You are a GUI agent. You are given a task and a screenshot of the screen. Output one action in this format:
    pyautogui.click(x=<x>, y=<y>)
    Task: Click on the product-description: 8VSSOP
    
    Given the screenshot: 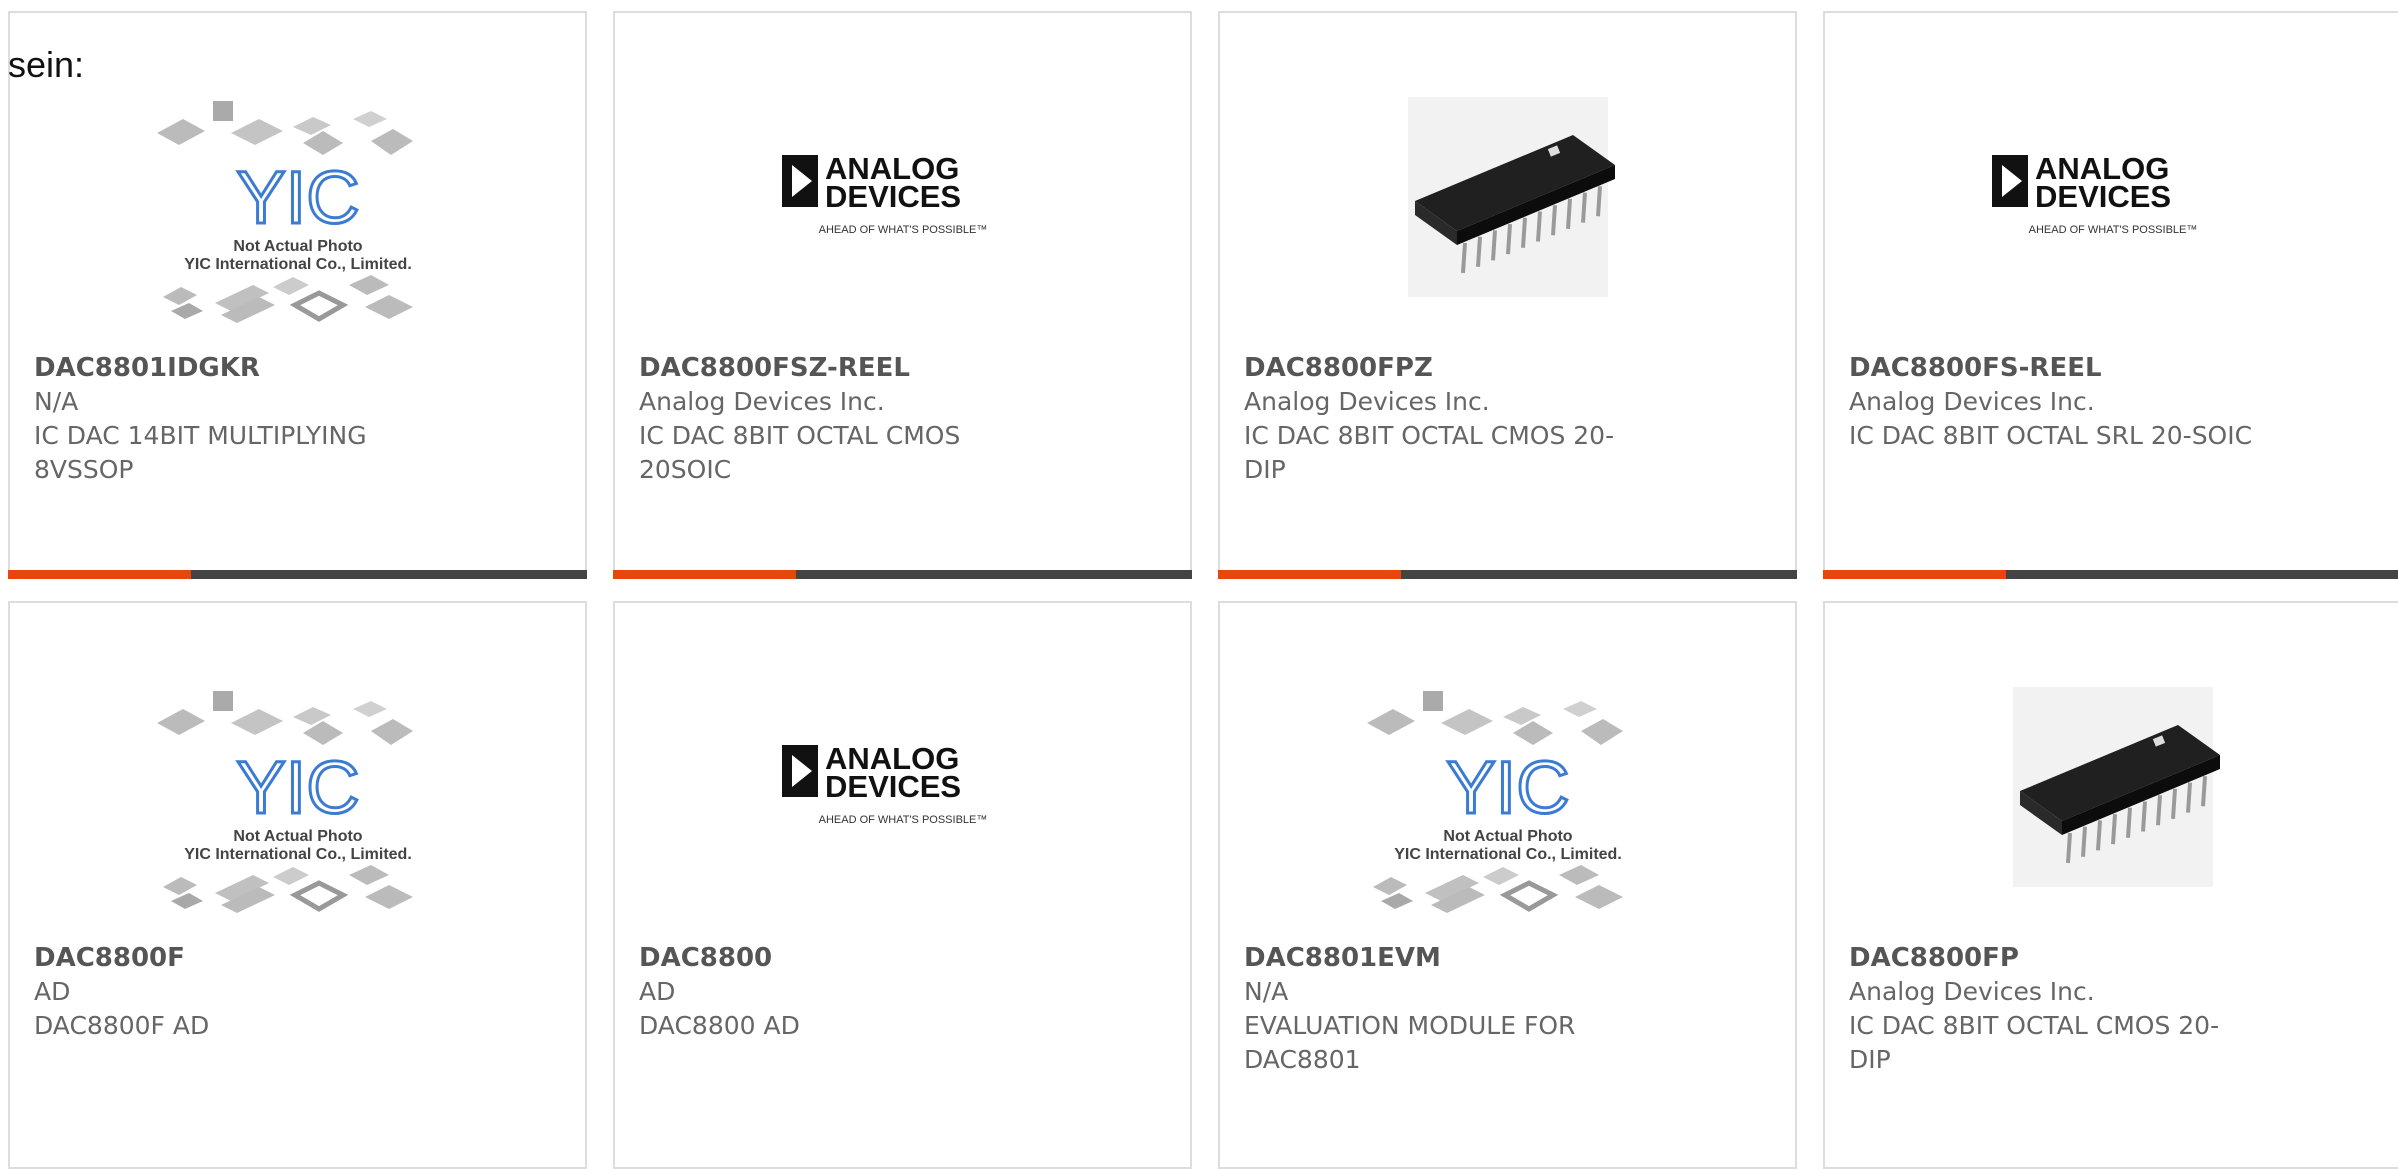 What is the action you would take?
    pyautogui.click(x=84, y=469)
    